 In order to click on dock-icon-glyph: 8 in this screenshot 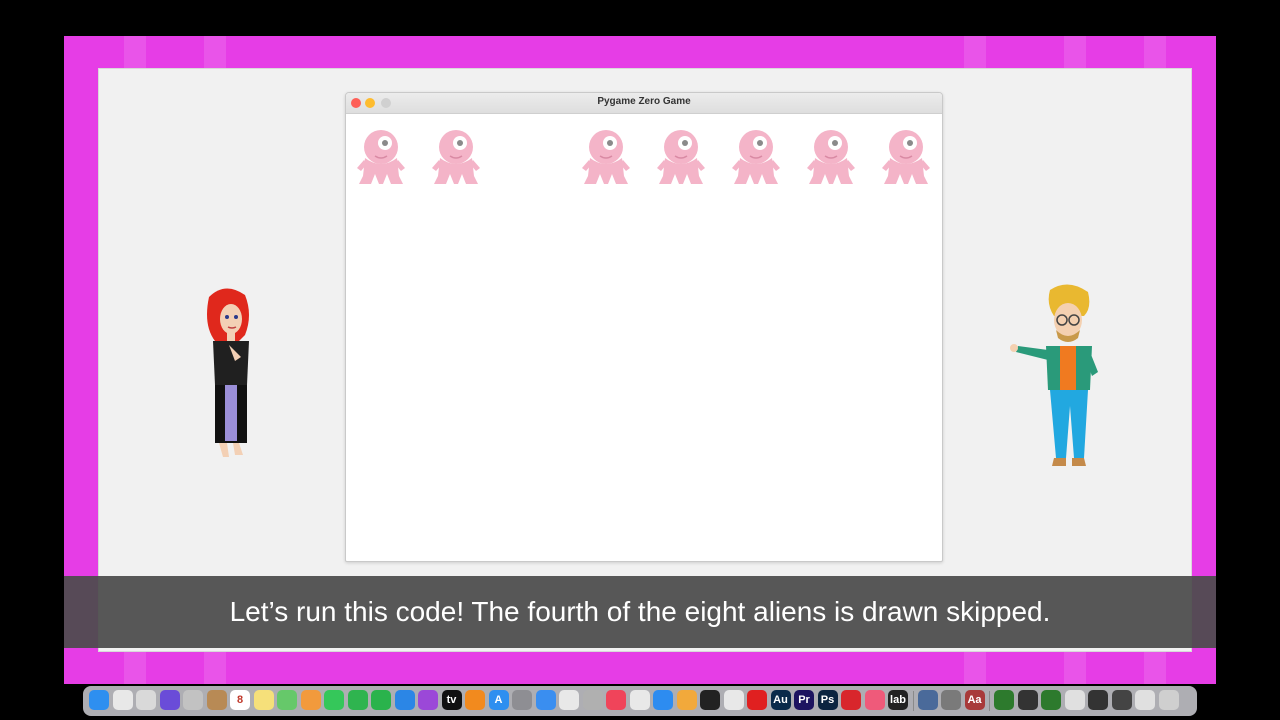, I will do `click(240, 700)`.